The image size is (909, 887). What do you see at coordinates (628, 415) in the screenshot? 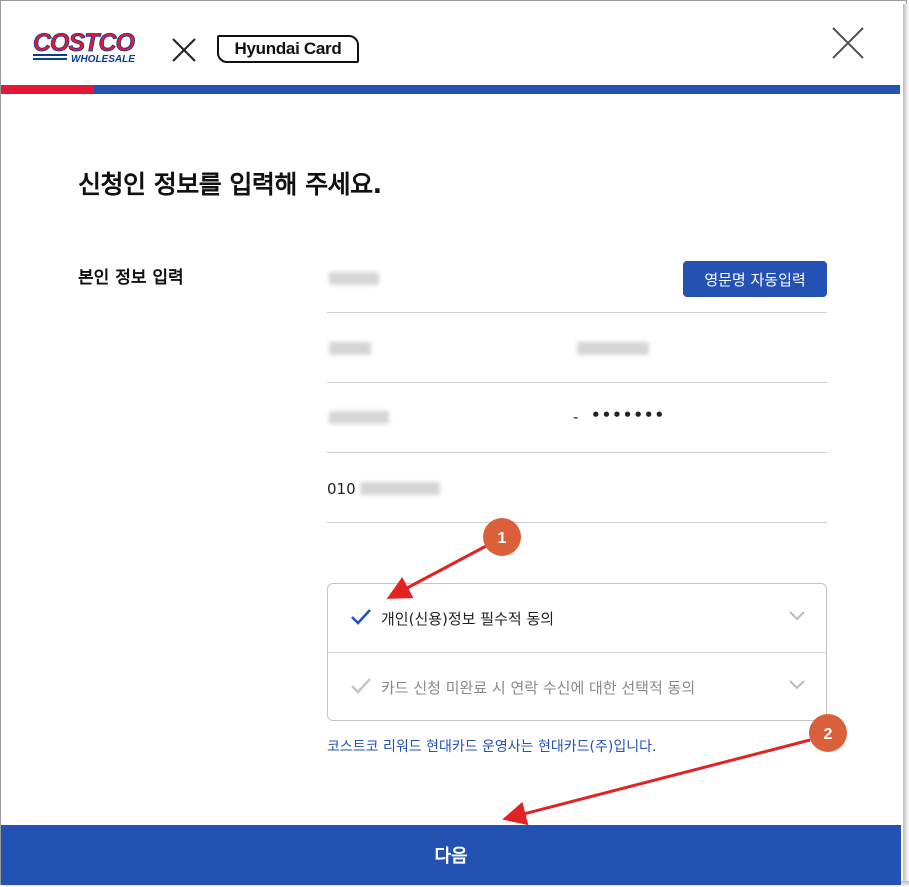
I see `resident-id-back-masked: •••••••` at bounding box center [628, 415].